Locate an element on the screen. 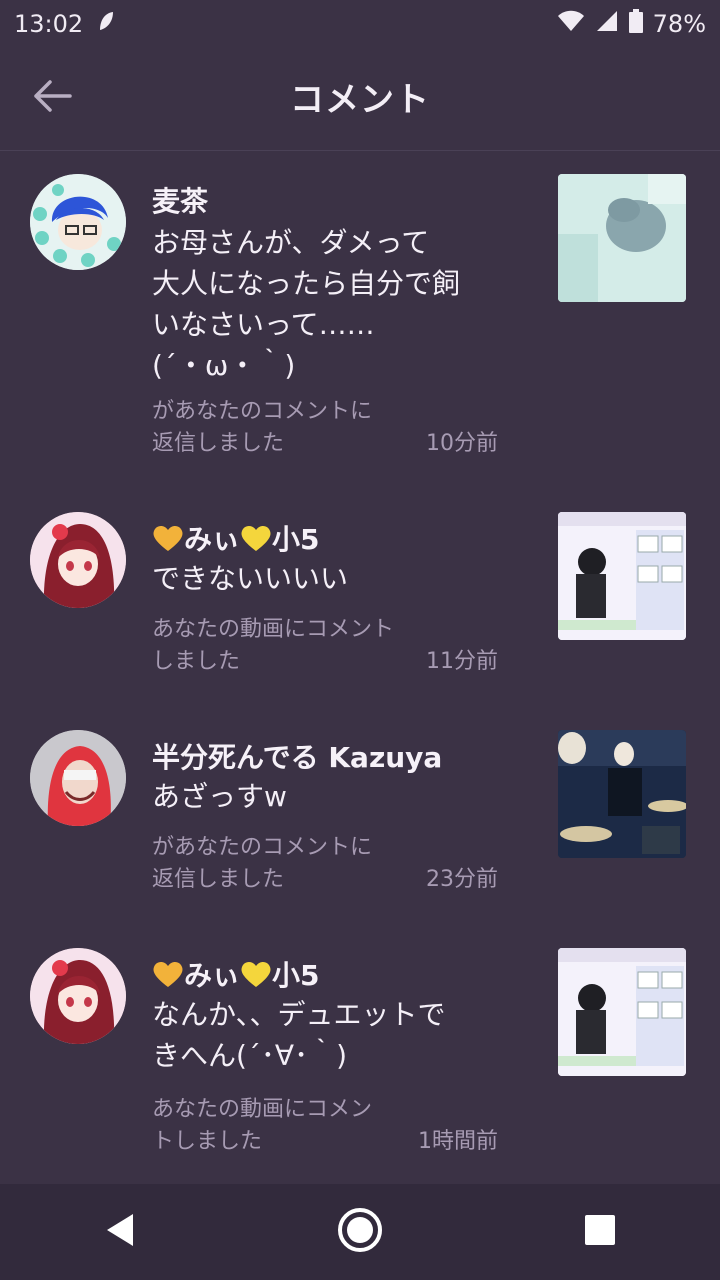  wifi-icon is located at coordinates (571, 24).